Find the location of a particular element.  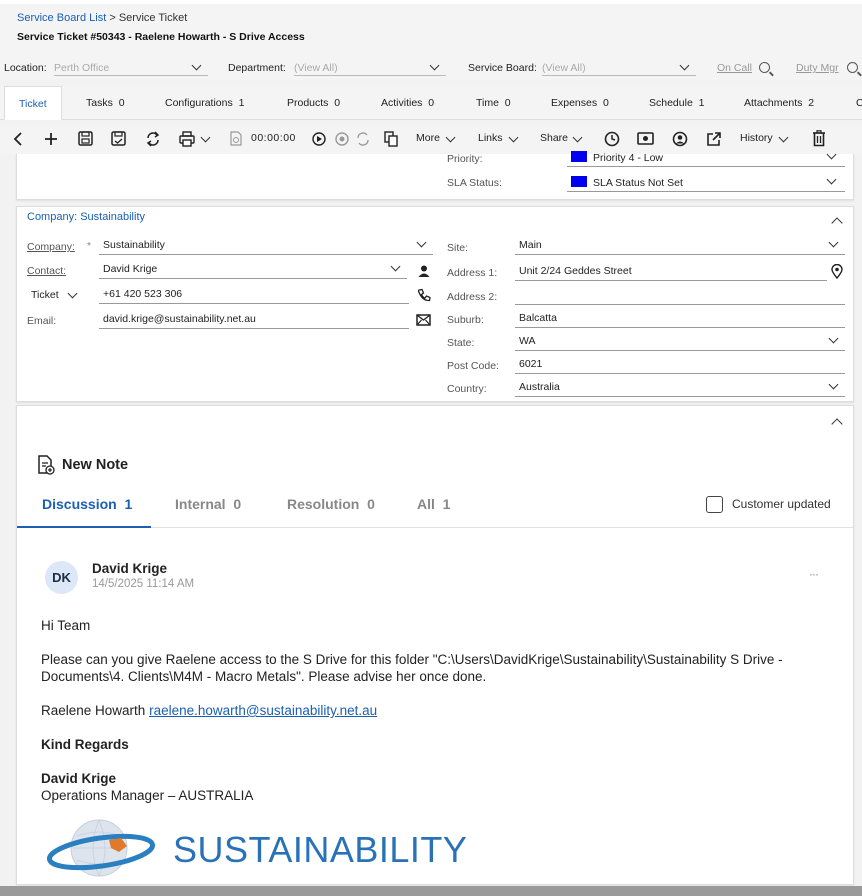

country-value: Australia is located at coordinates (539, 387).